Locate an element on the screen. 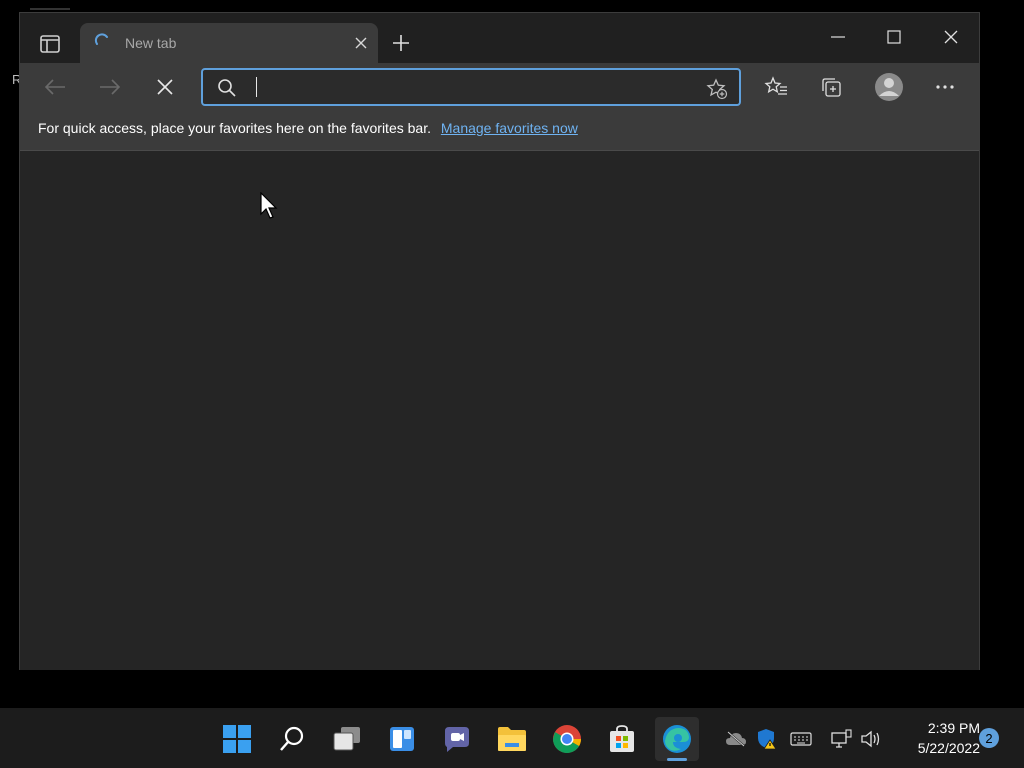 Image resolution: width=1024 pixels, height=768 pixels. mouse-cursor-icon is located at coordinates (270, 205).